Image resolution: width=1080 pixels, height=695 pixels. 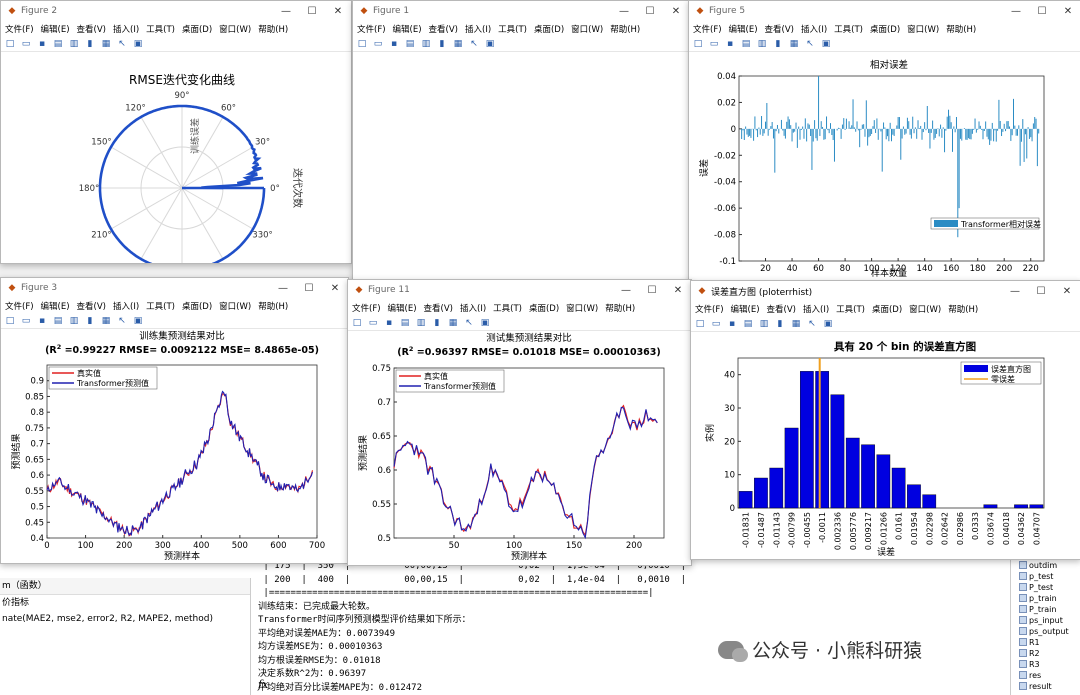 What do you see at coordinates (1045, 576) in the screenshot?
I see `workspace-var: p_test` at bounding box center [1045, 576].